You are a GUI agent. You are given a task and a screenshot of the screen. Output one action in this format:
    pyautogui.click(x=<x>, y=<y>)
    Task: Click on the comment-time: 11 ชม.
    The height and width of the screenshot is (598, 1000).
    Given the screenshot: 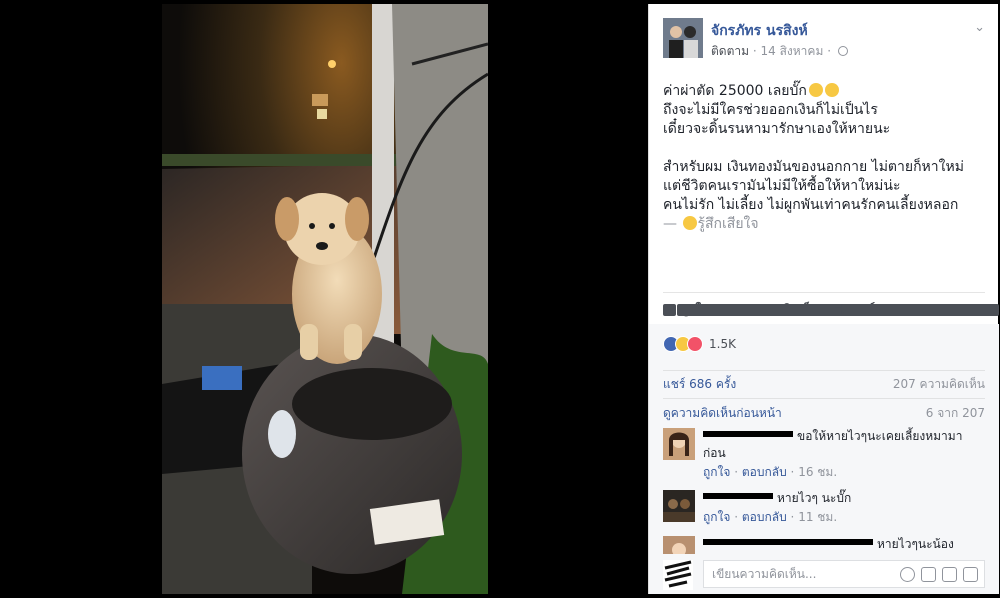 What is the action you would take?
    pyautogui.click(x=817, y=517)
    